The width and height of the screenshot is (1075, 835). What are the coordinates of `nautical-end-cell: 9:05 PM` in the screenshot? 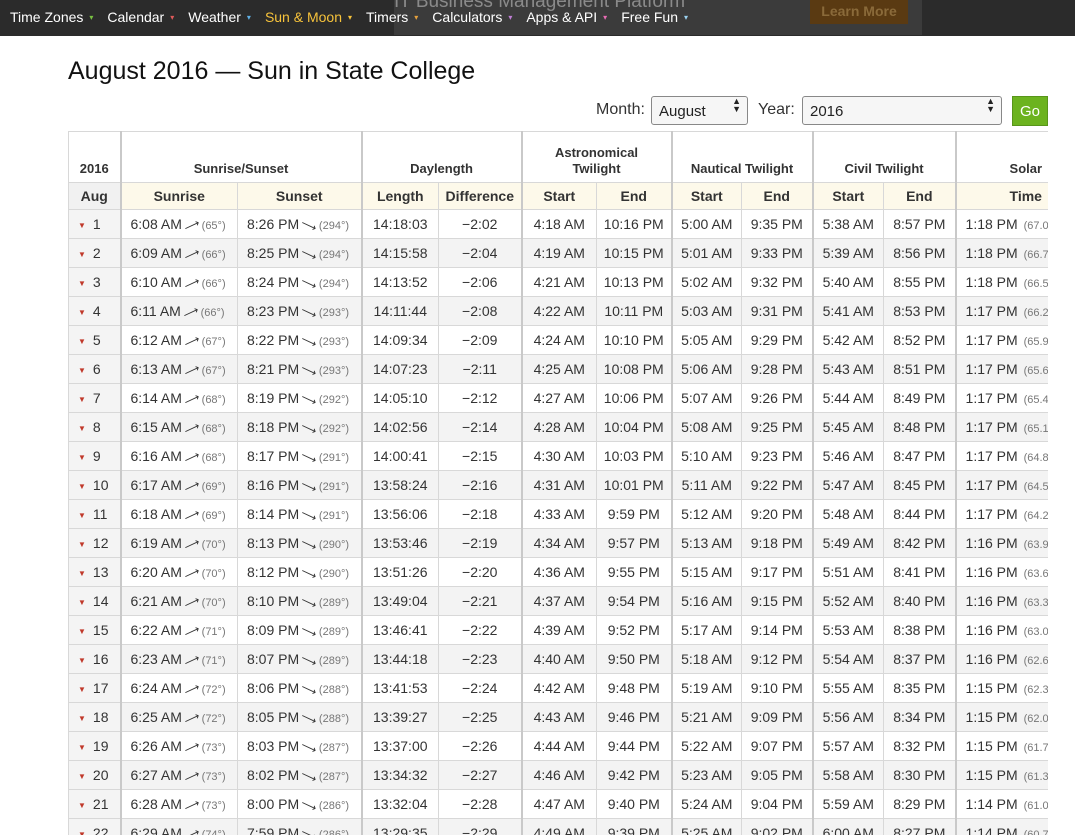 It's located at (777, 775).